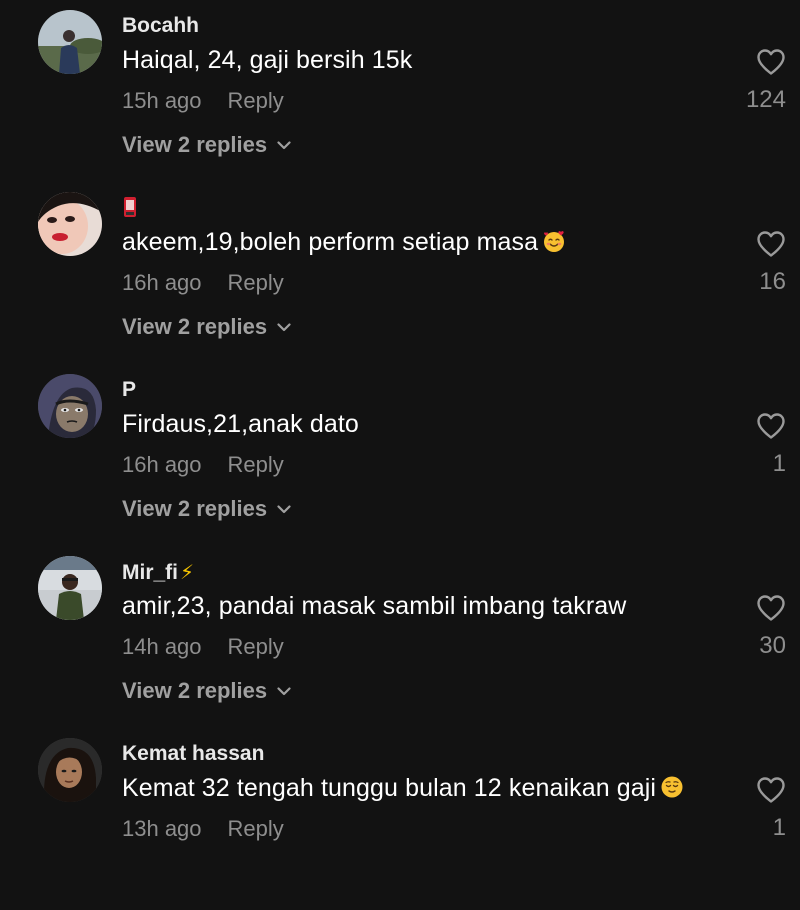  What do you see at coordinates (772, 281) in the screenshot?
I see `like-count: 16` at bounding box center [772, 281].